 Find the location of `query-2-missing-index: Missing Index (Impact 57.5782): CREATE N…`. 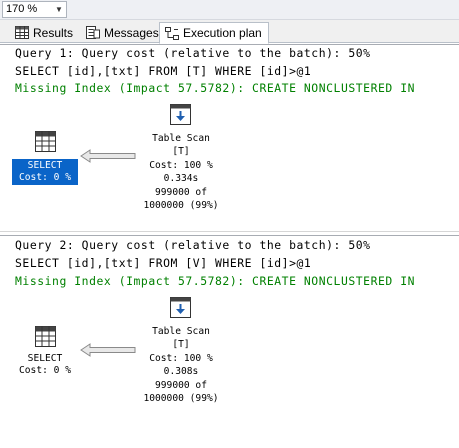

query-2-missing-index: Missing Index (Impact 57.5782): CREATE N… is located at coordinates (215, 281).